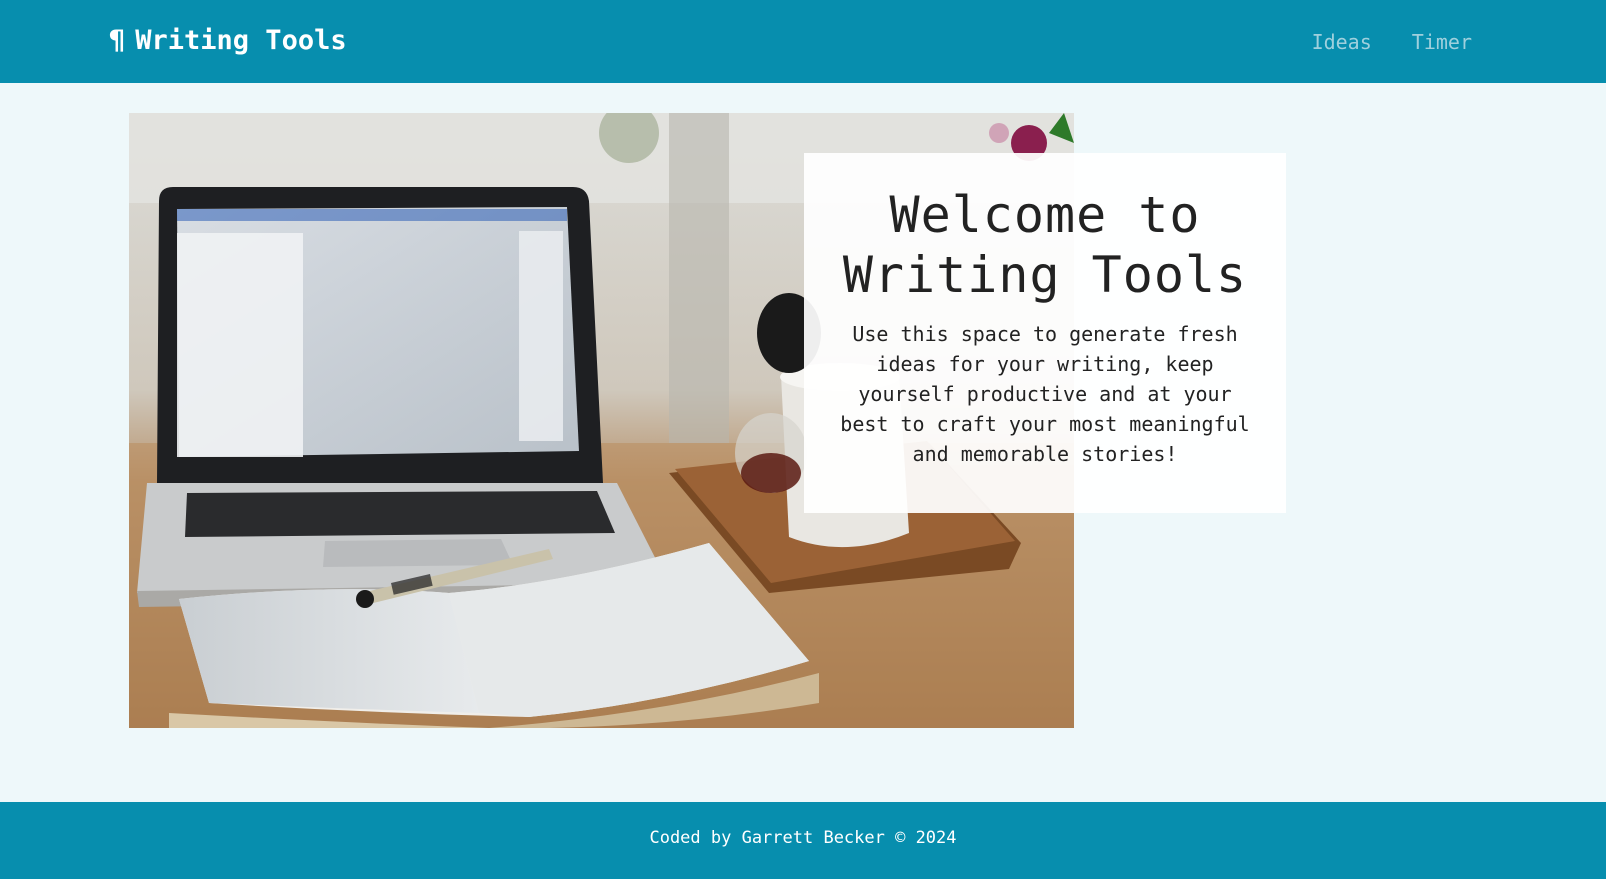  What do you see at coordinates (1342, 42) in the screenshot?
I see `nav-link-ideas: Ideas` at bounding box center [1342, 42].